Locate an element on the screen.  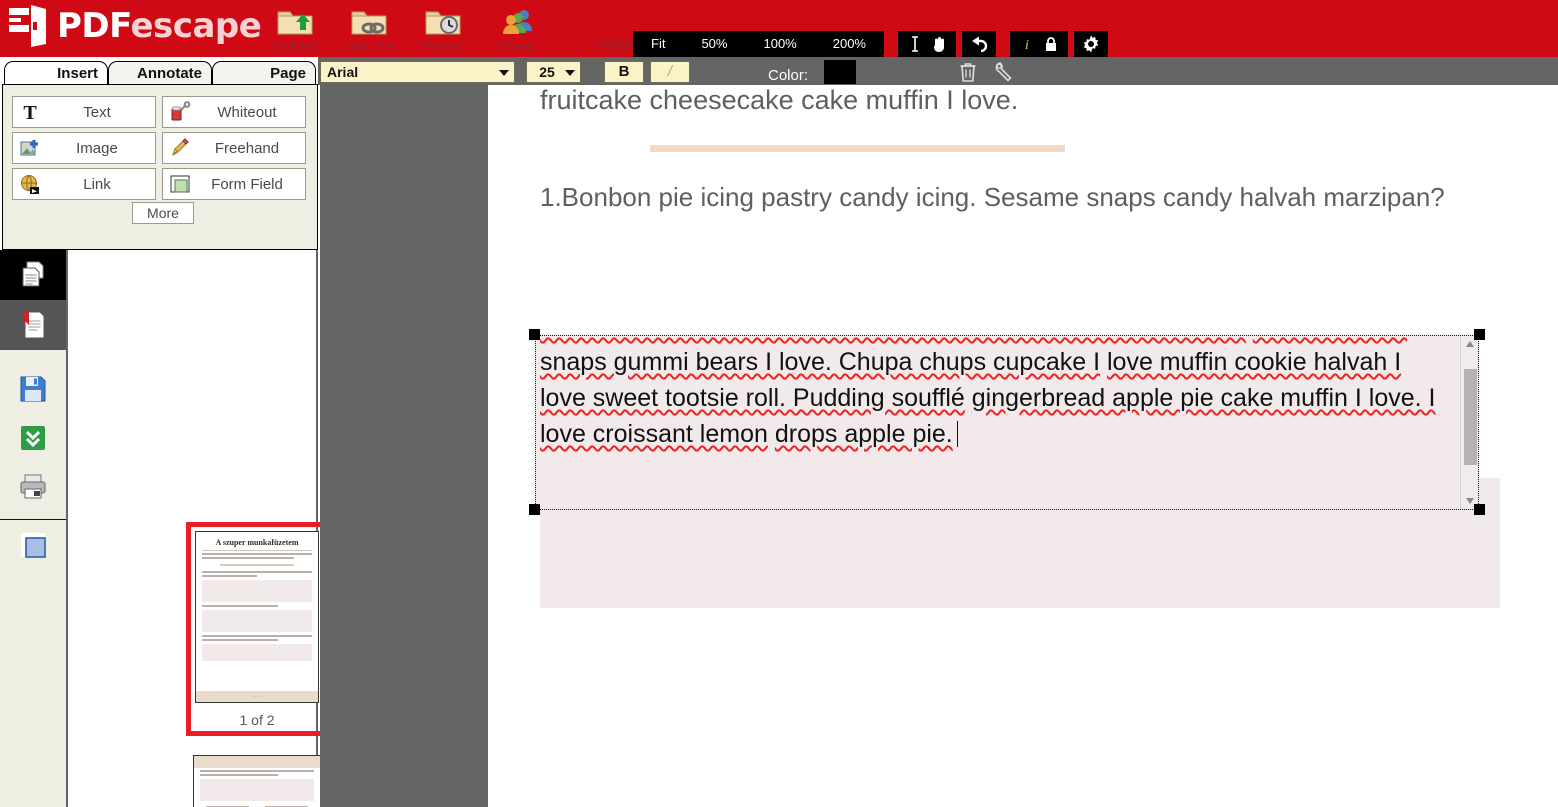
color-label: Color: is located at coordinates (788, 75).